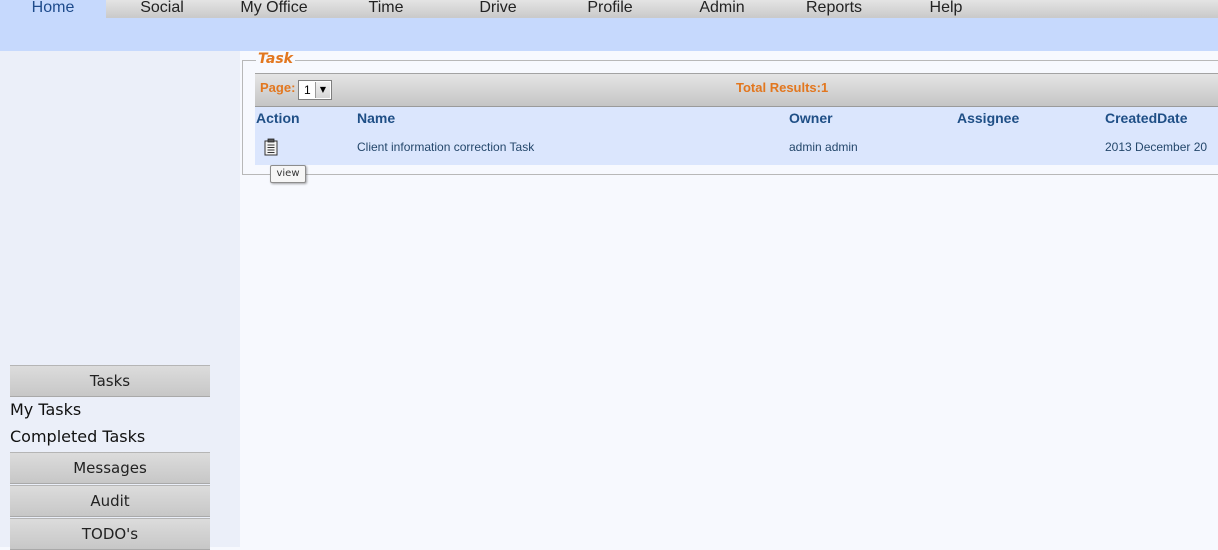  I want to click on todos-section-button: TODO's, so click(110, 534).